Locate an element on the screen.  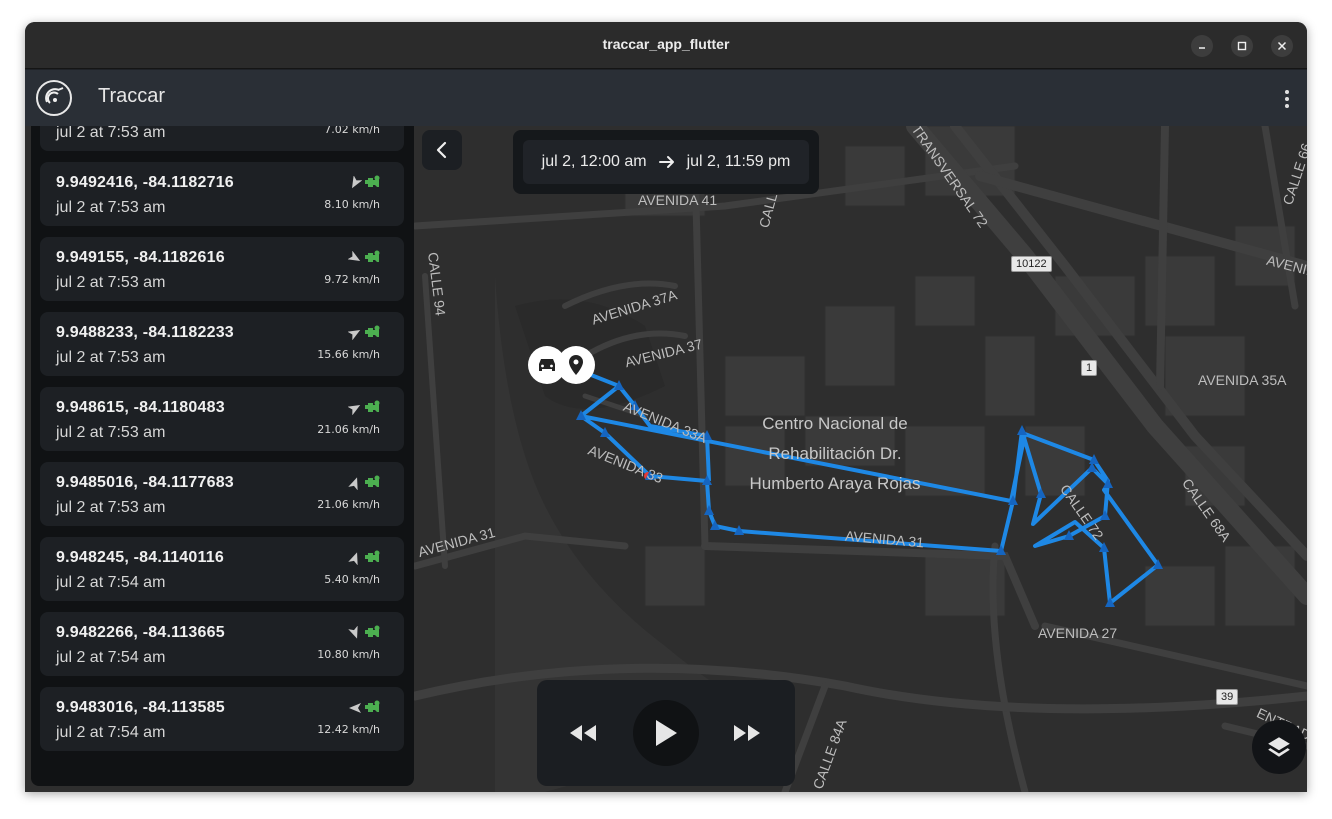
poi-line: Centro Nacional de is located at coordinates (835, 423).